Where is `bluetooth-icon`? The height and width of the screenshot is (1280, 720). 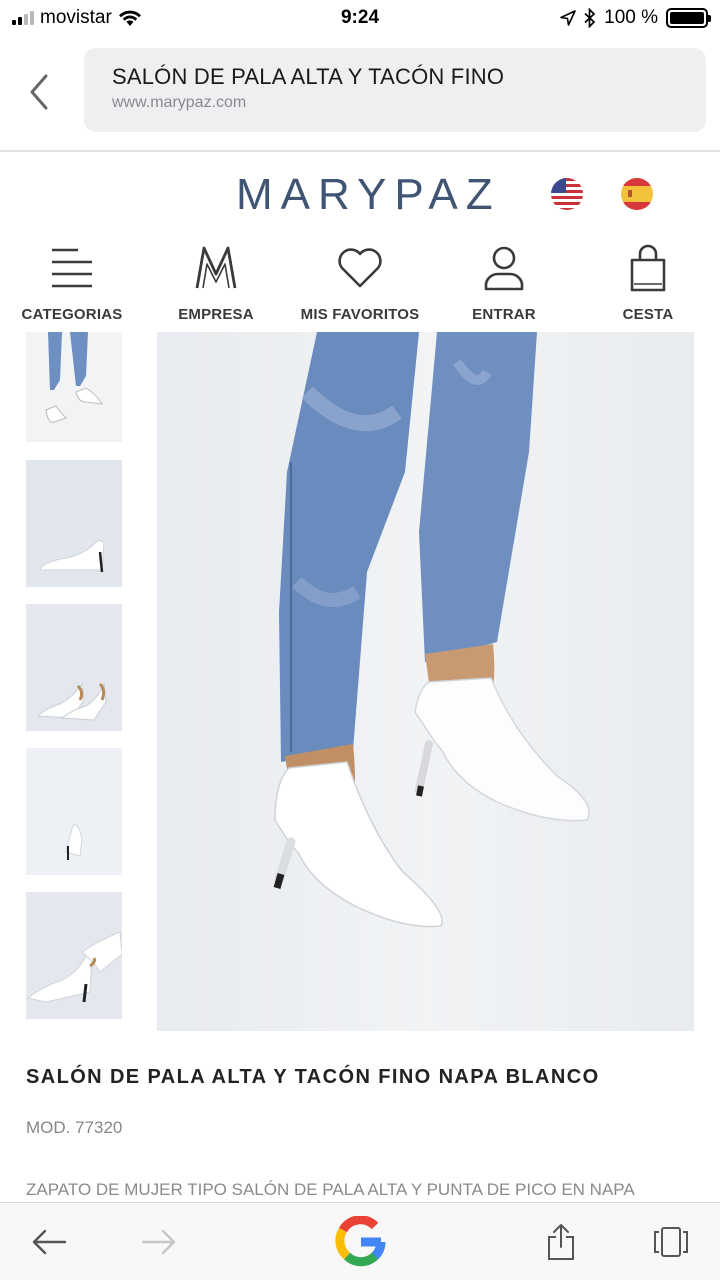 bluetooth-icon is located at coordinates (590, 18).